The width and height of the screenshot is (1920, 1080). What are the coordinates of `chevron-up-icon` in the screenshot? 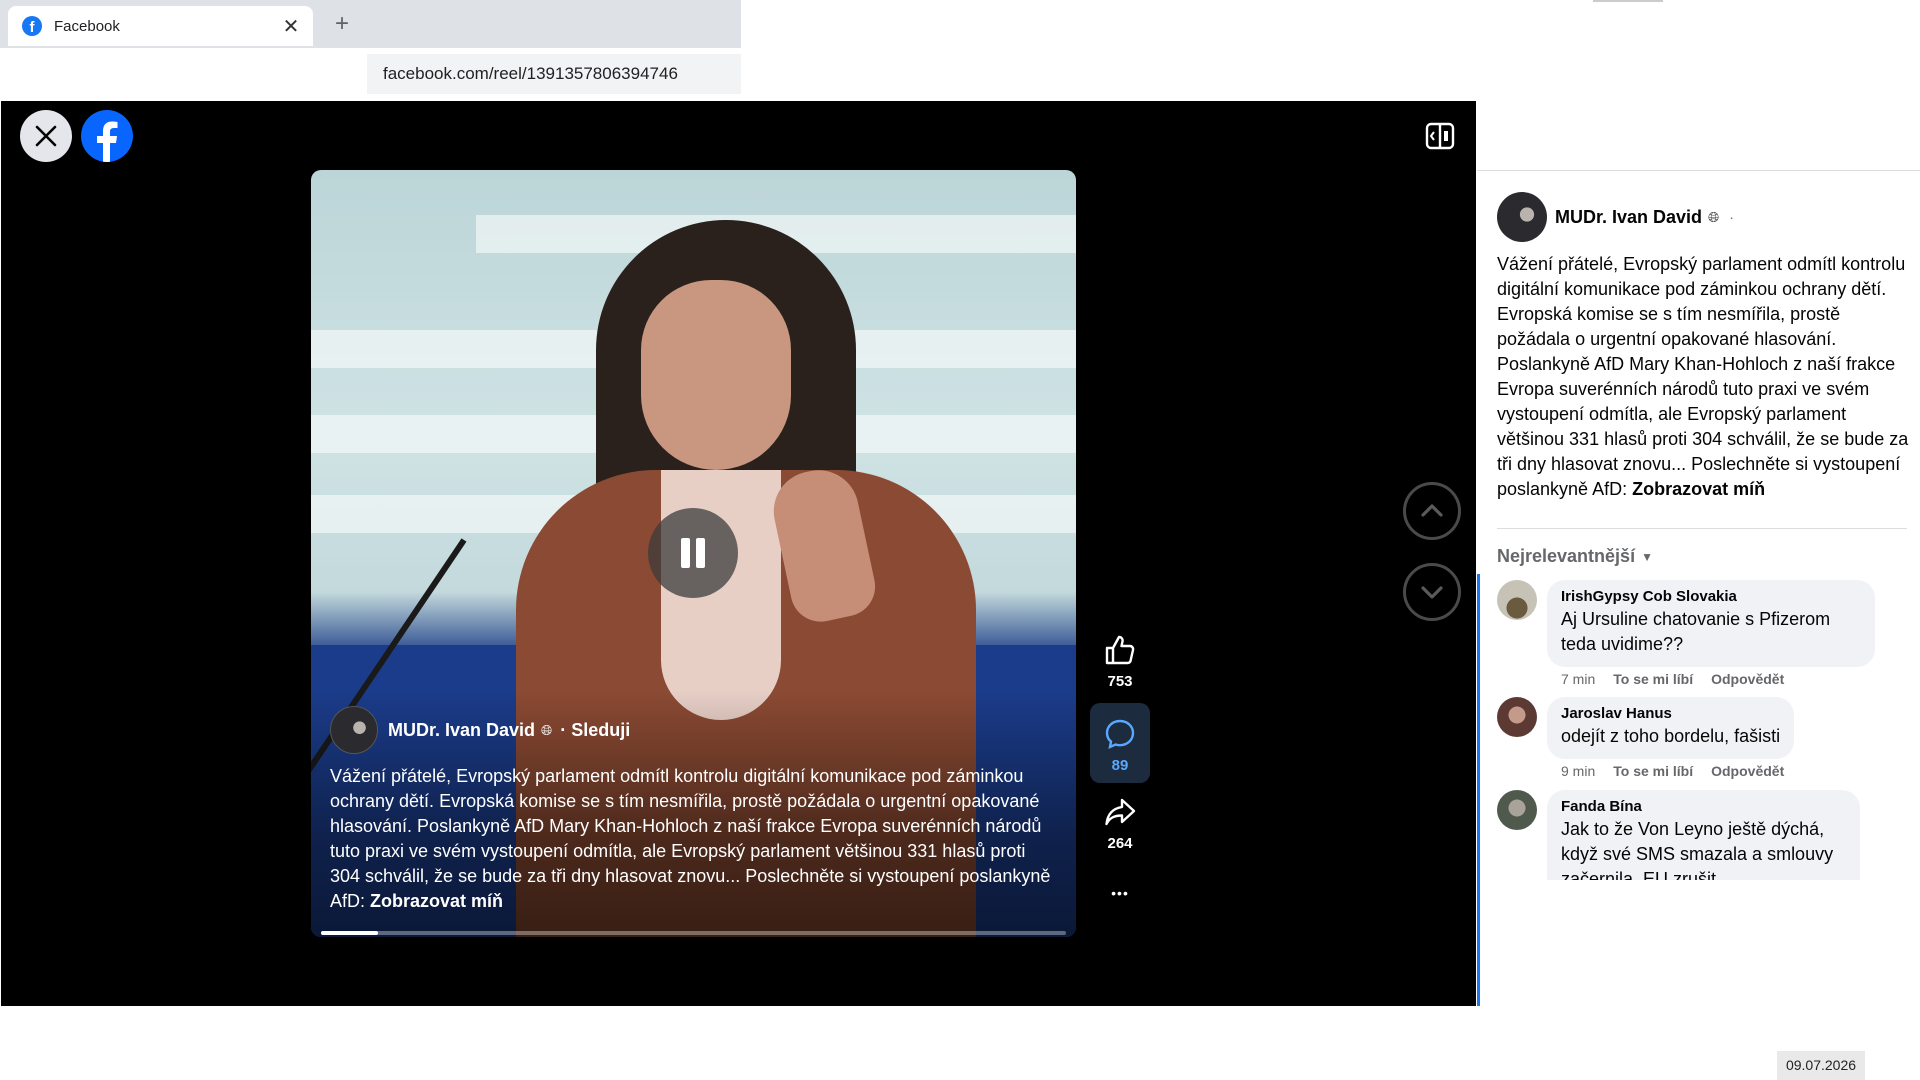 It's located at (1432, 510).